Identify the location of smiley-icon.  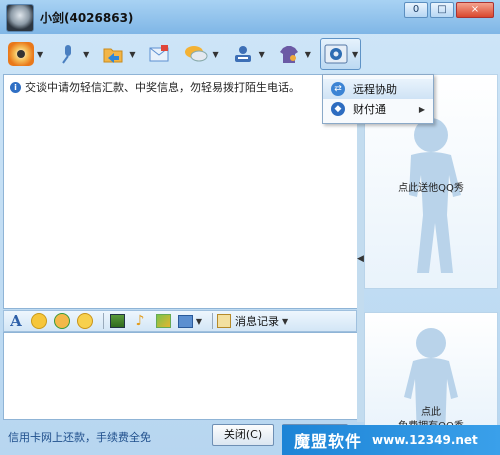
(39, 321).